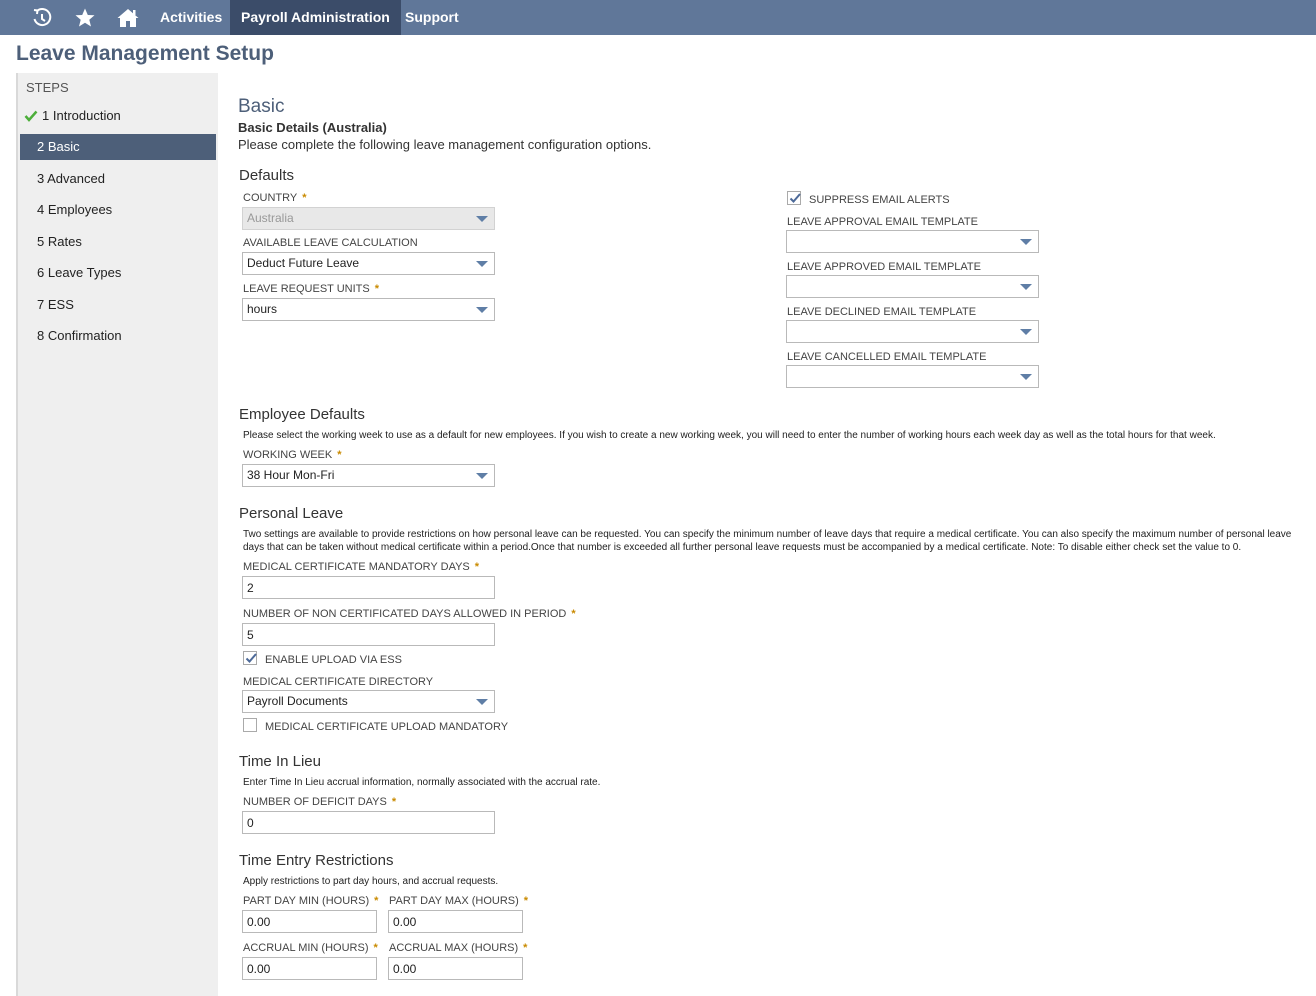 The width and height of the screenshot is (1316, 996). Describe the element at coordinates (882, 312) in the screenshot. I see `declined-template-label: LEAVE DECLINED EMAIL TEMPLATE` at that location.